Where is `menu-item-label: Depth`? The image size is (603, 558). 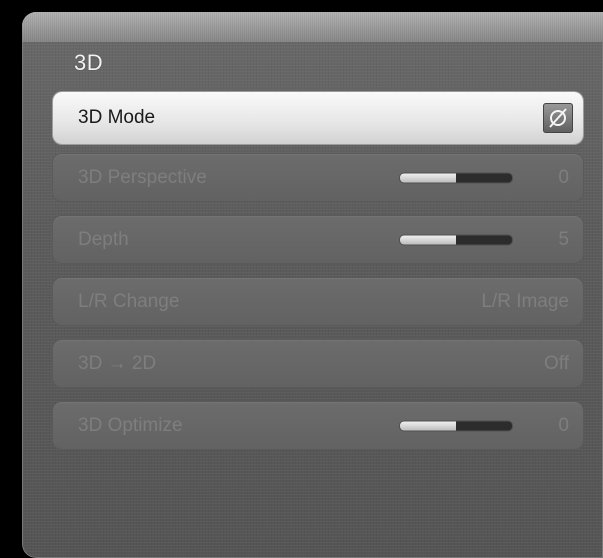 menu-item-label: Depth is located at coordinates (103, 239).